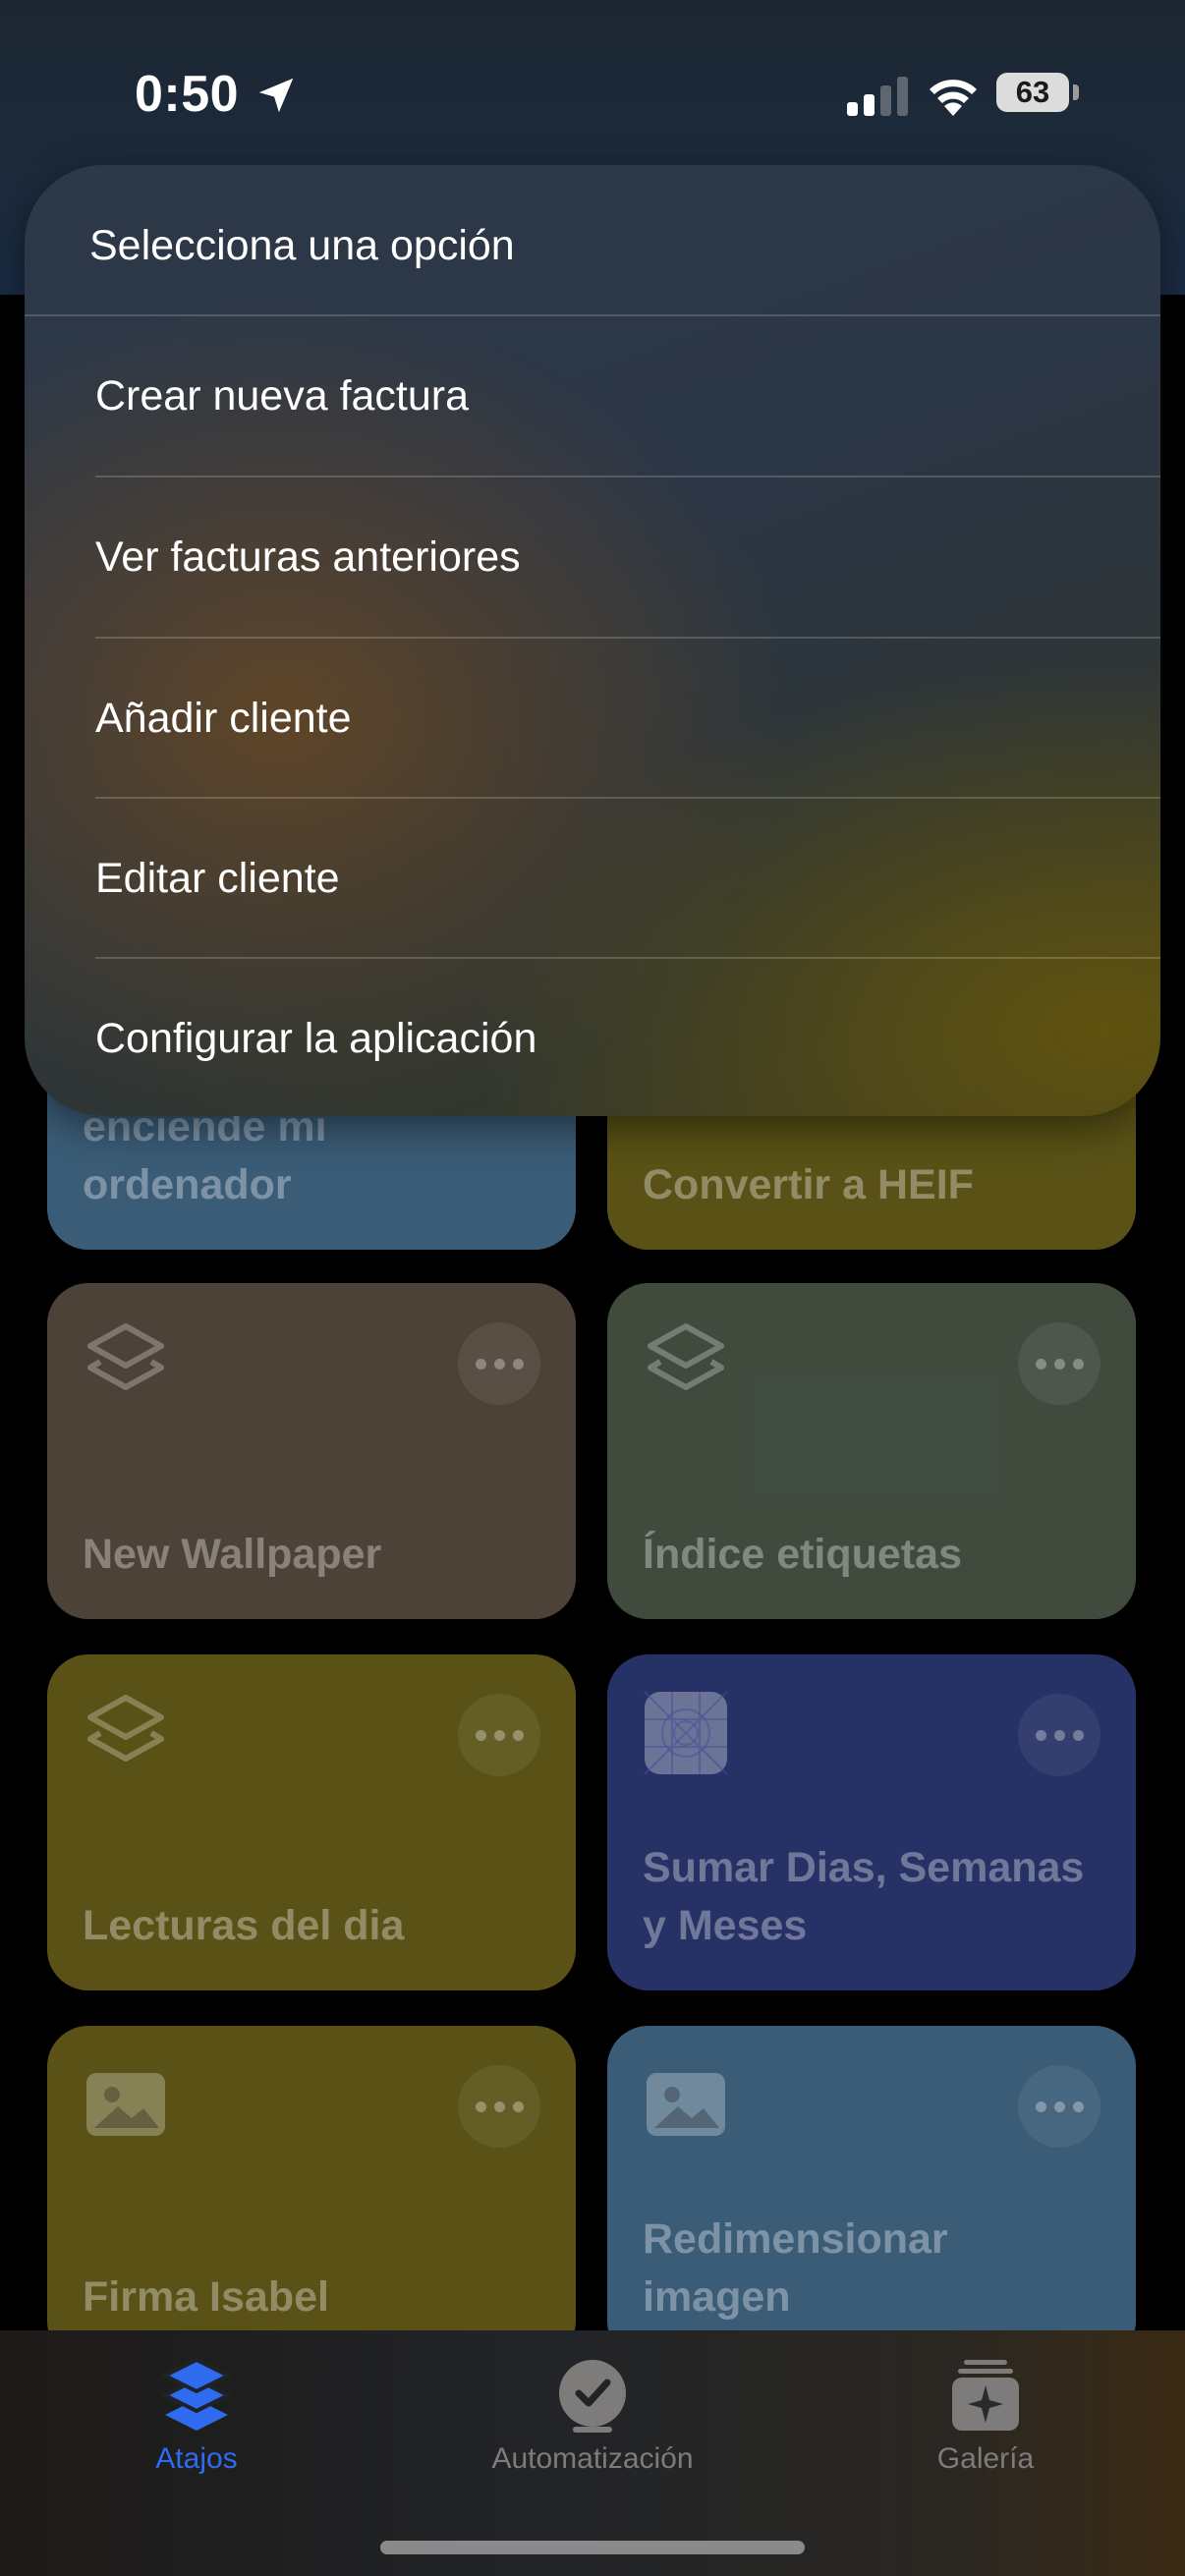 This screenshot has width=1185, height=2576. I want to click on home-indicator, so click(592, 2547).